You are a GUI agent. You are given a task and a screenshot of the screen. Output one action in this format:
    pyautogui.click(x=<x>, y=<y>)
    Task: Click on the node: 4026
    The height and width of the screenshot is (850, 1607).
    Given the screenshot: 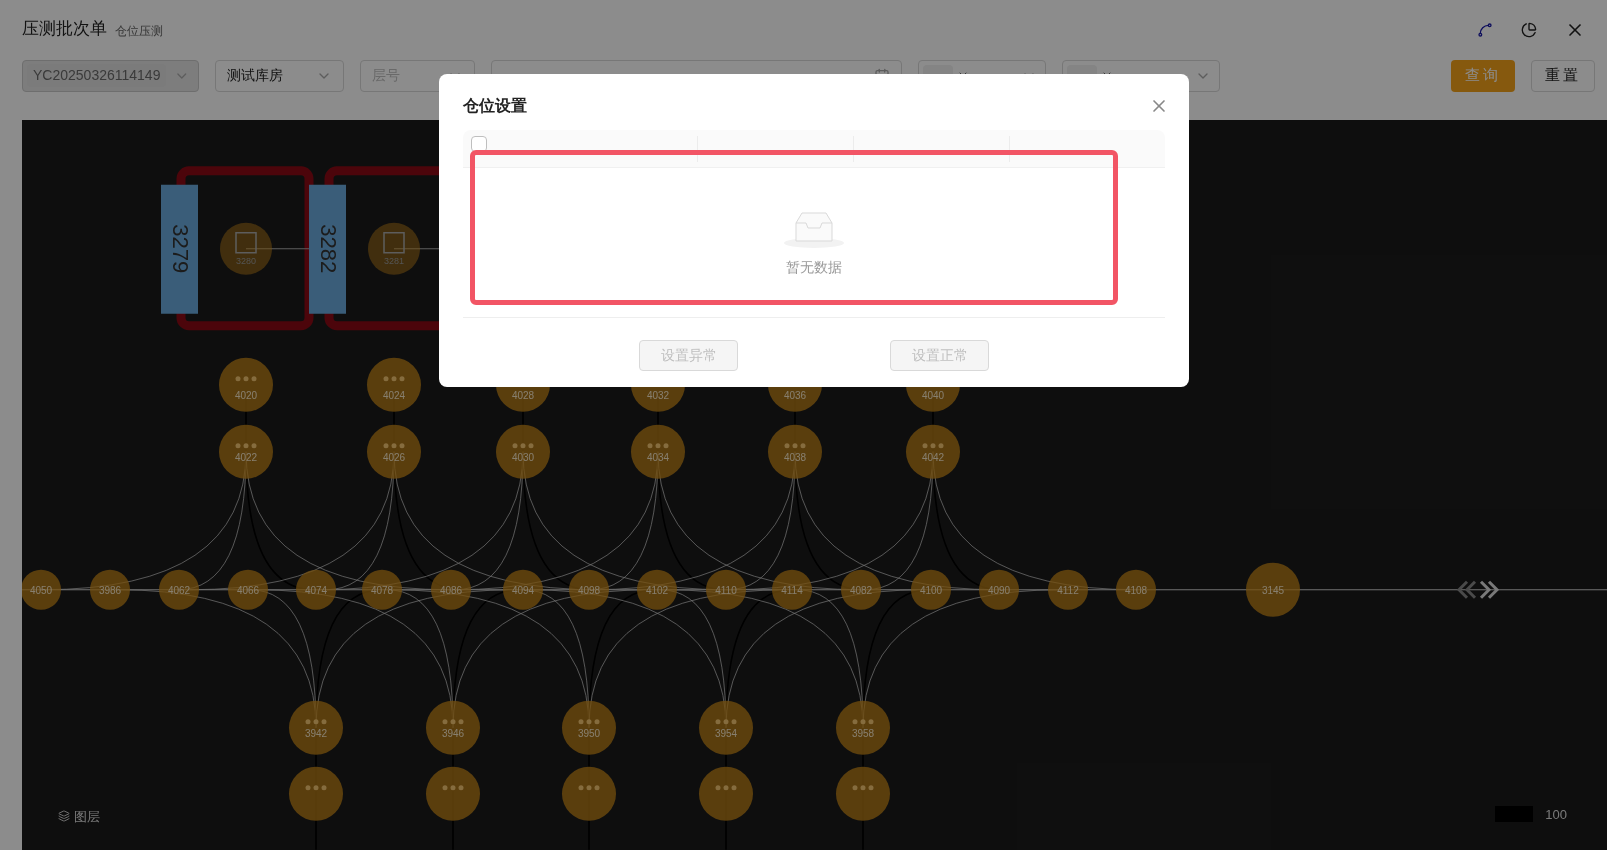 What is the action you would take?
    pyautogui.click(x=394, y=451)
    